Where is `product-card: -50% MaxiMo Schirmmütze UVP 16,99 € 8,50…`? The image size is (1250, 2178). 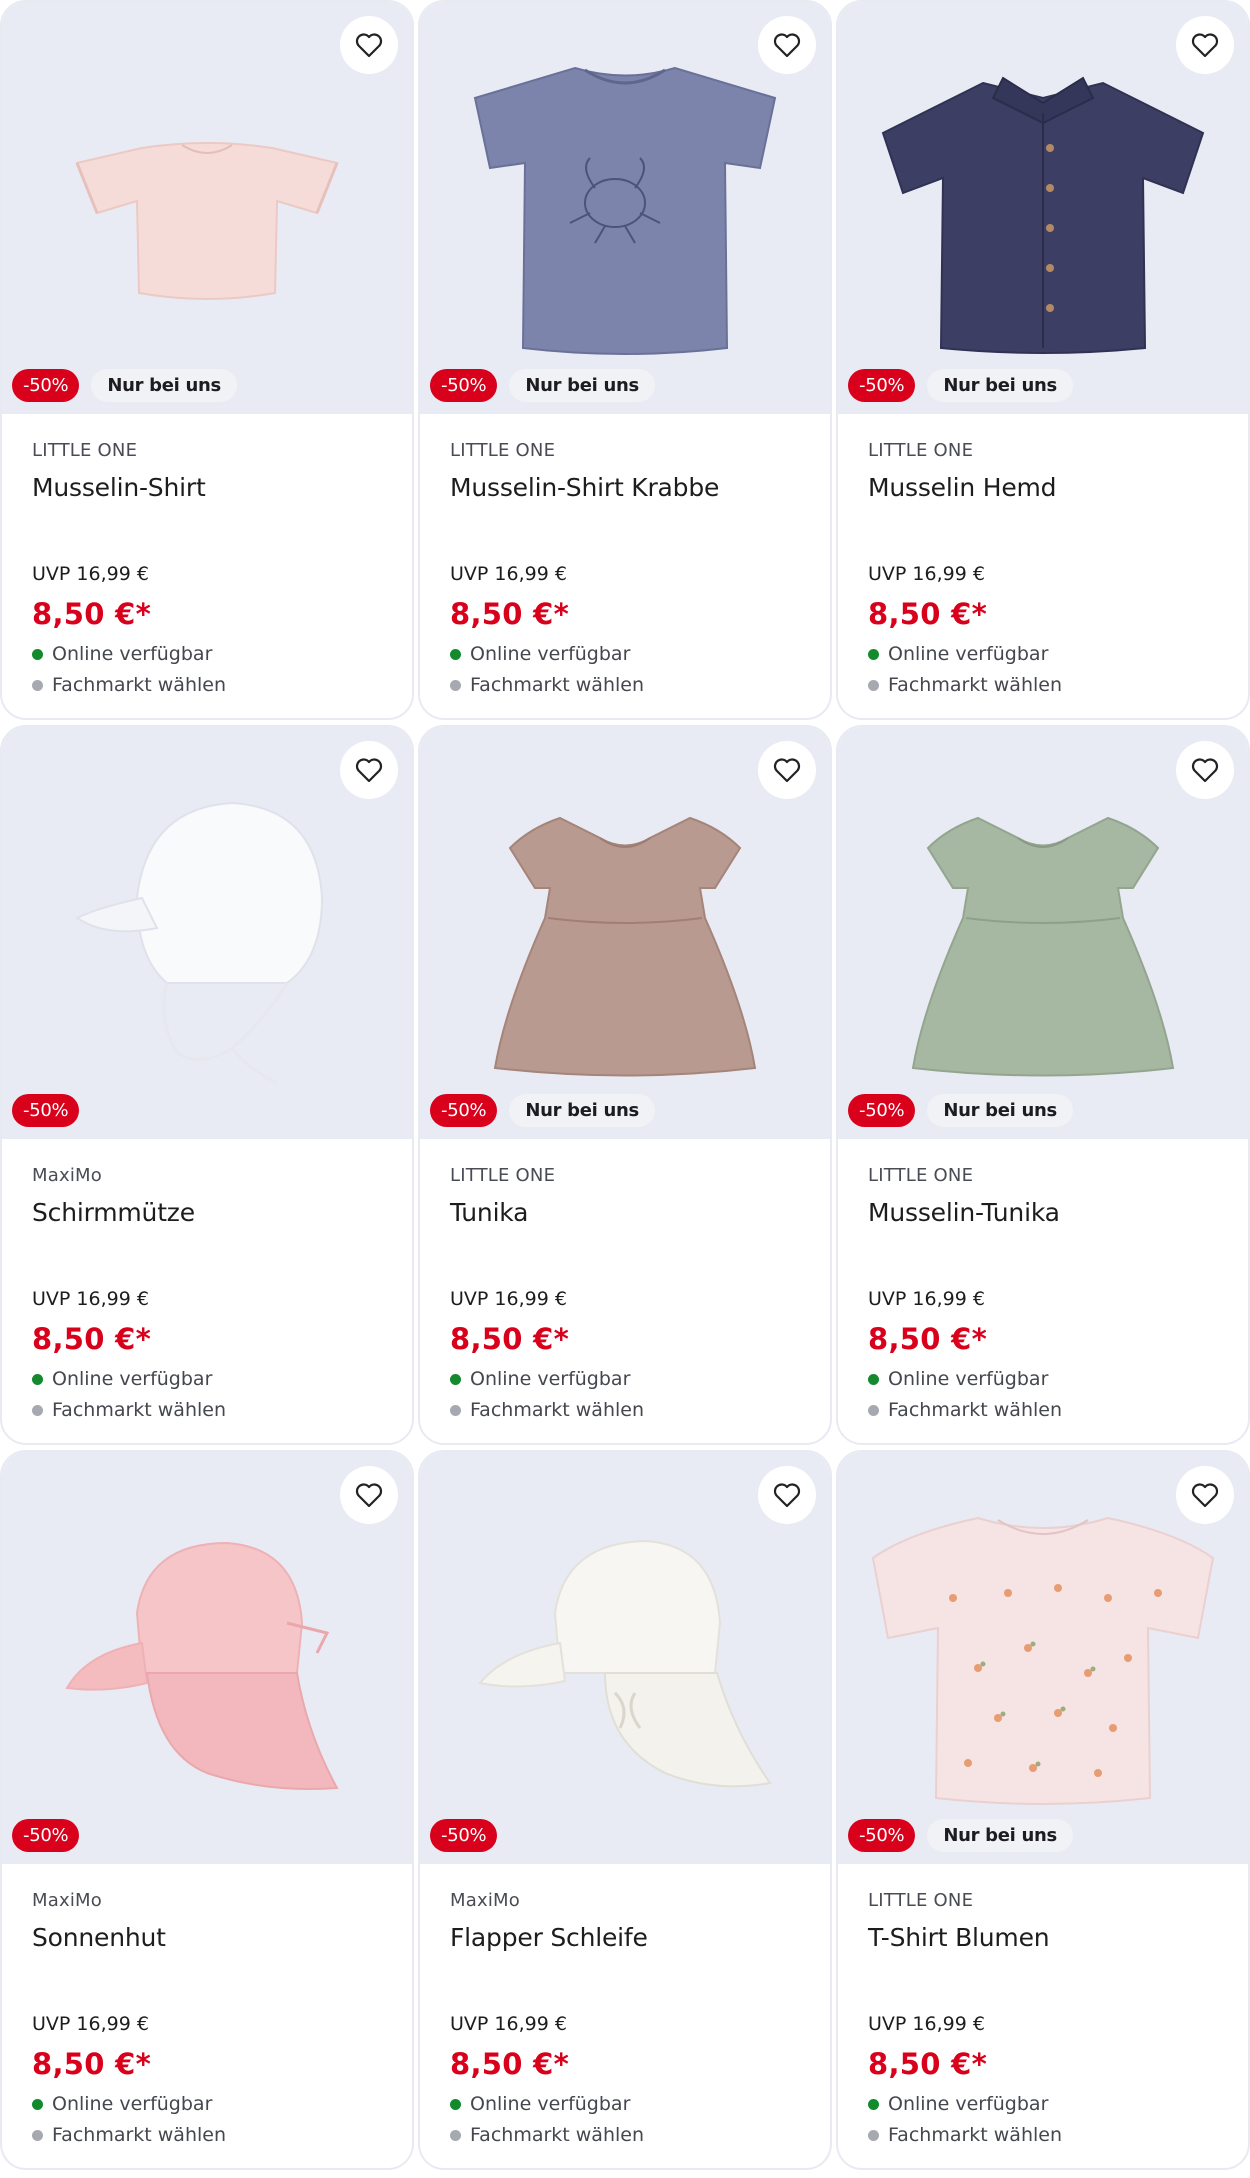 product-card: -50% MaxiMo Schirmmütze UVP 16,99 € 8,50… is located at coordinates (207, 1085).